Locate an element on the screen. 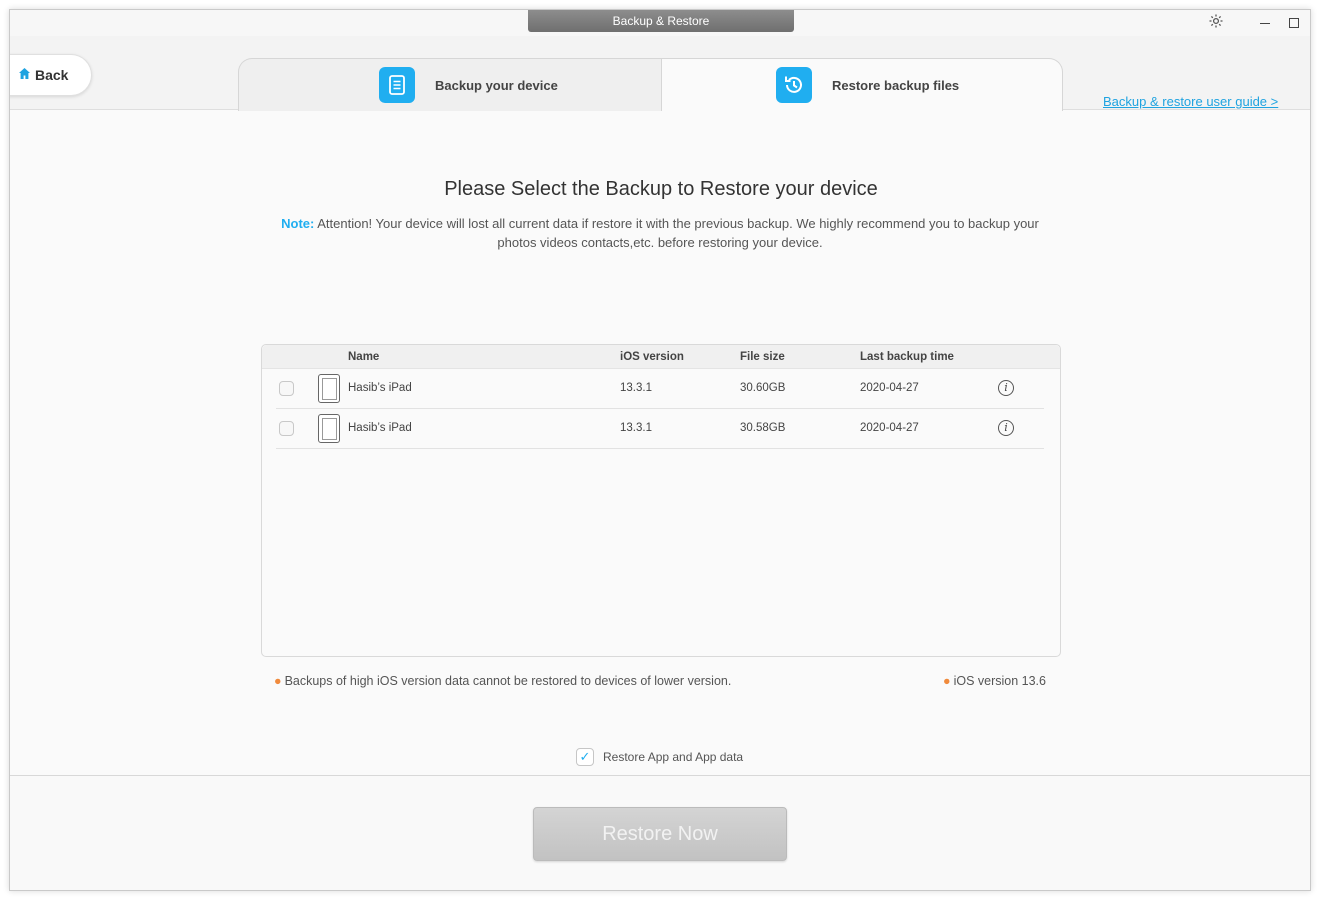  restore-now-button: Restore Now is located at coordinates (660, 834).